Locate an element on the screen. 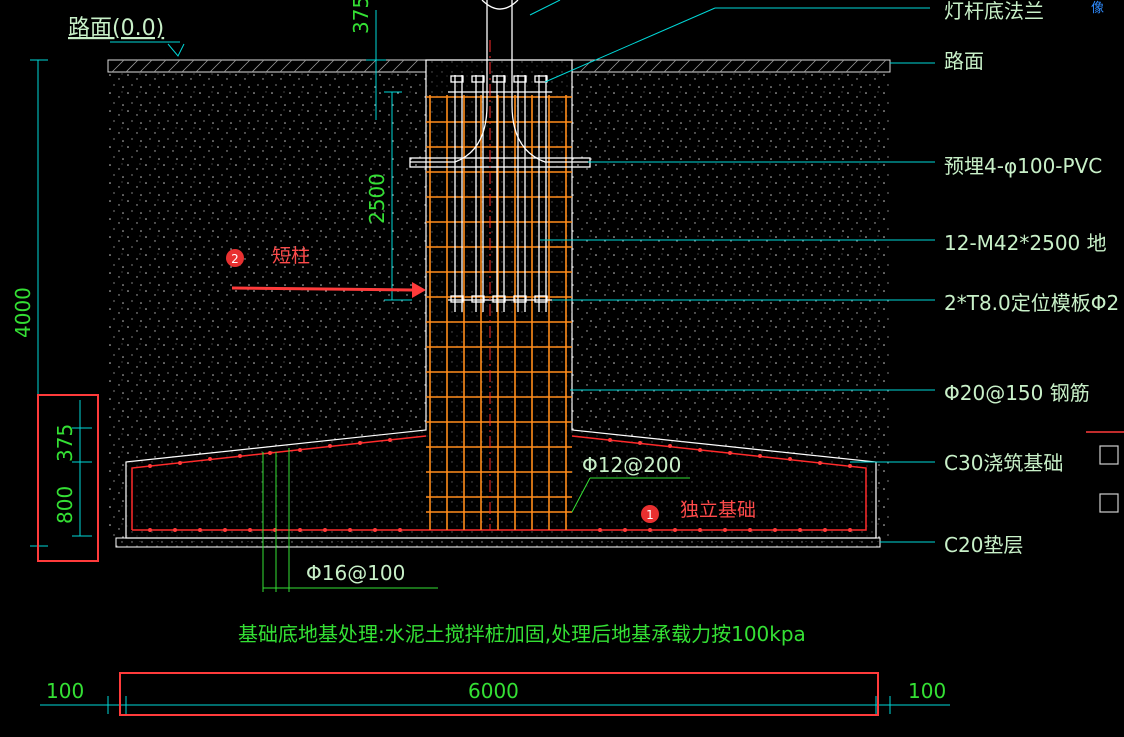 The width and height of the screenshot is (1124, 737). marker-2-text: 短柱 is located at coordinates (291, 256).